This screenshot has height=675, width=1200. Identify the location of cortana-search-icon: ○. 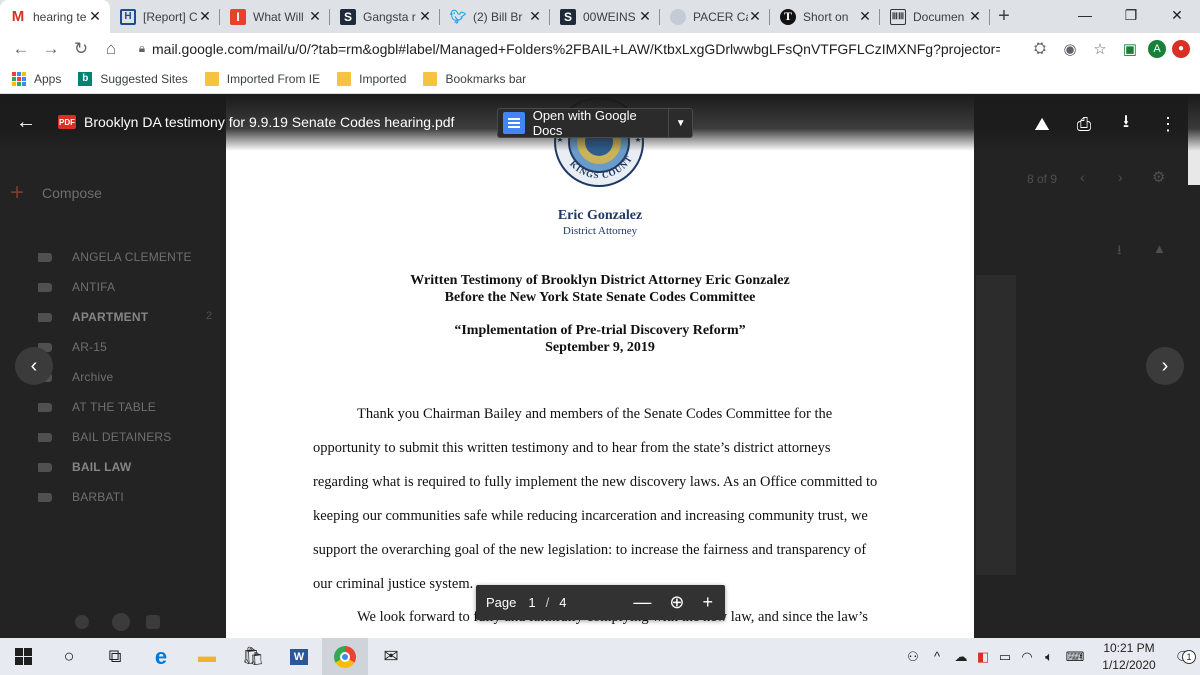
(69, 656).